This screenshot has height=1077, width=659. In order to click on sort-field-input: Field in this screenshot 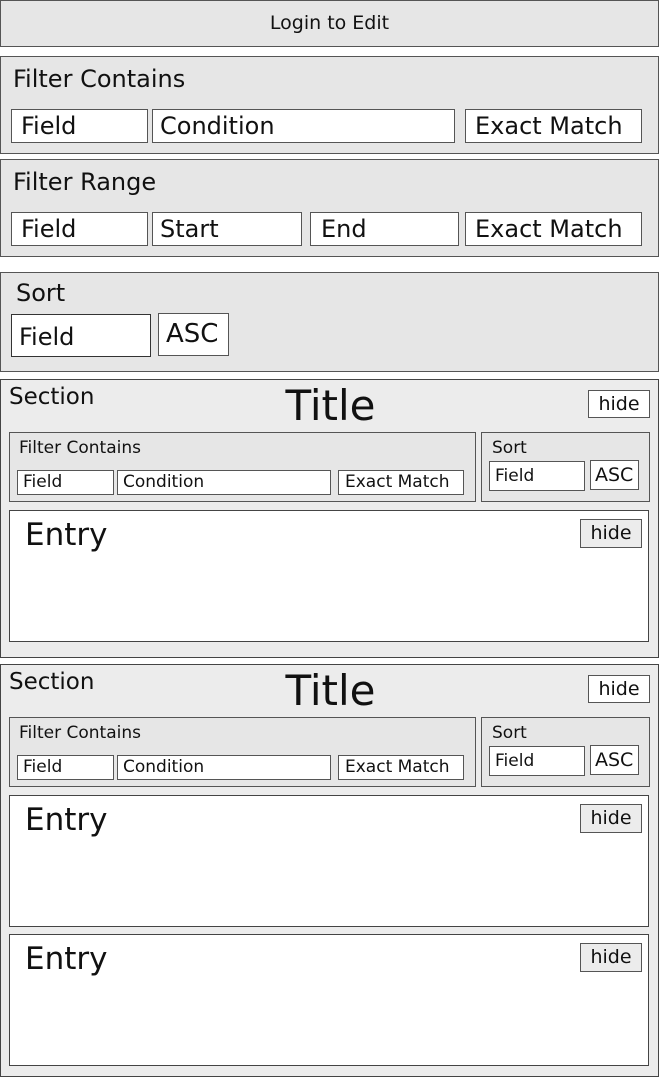, I will do `click(81, 335)`.